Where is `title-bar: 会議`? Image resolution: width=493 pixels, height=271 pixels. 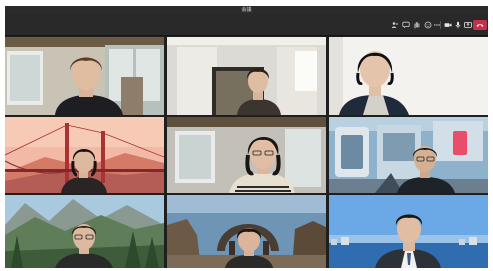
title-bar: 会議 is located at coordinates (246, 10).